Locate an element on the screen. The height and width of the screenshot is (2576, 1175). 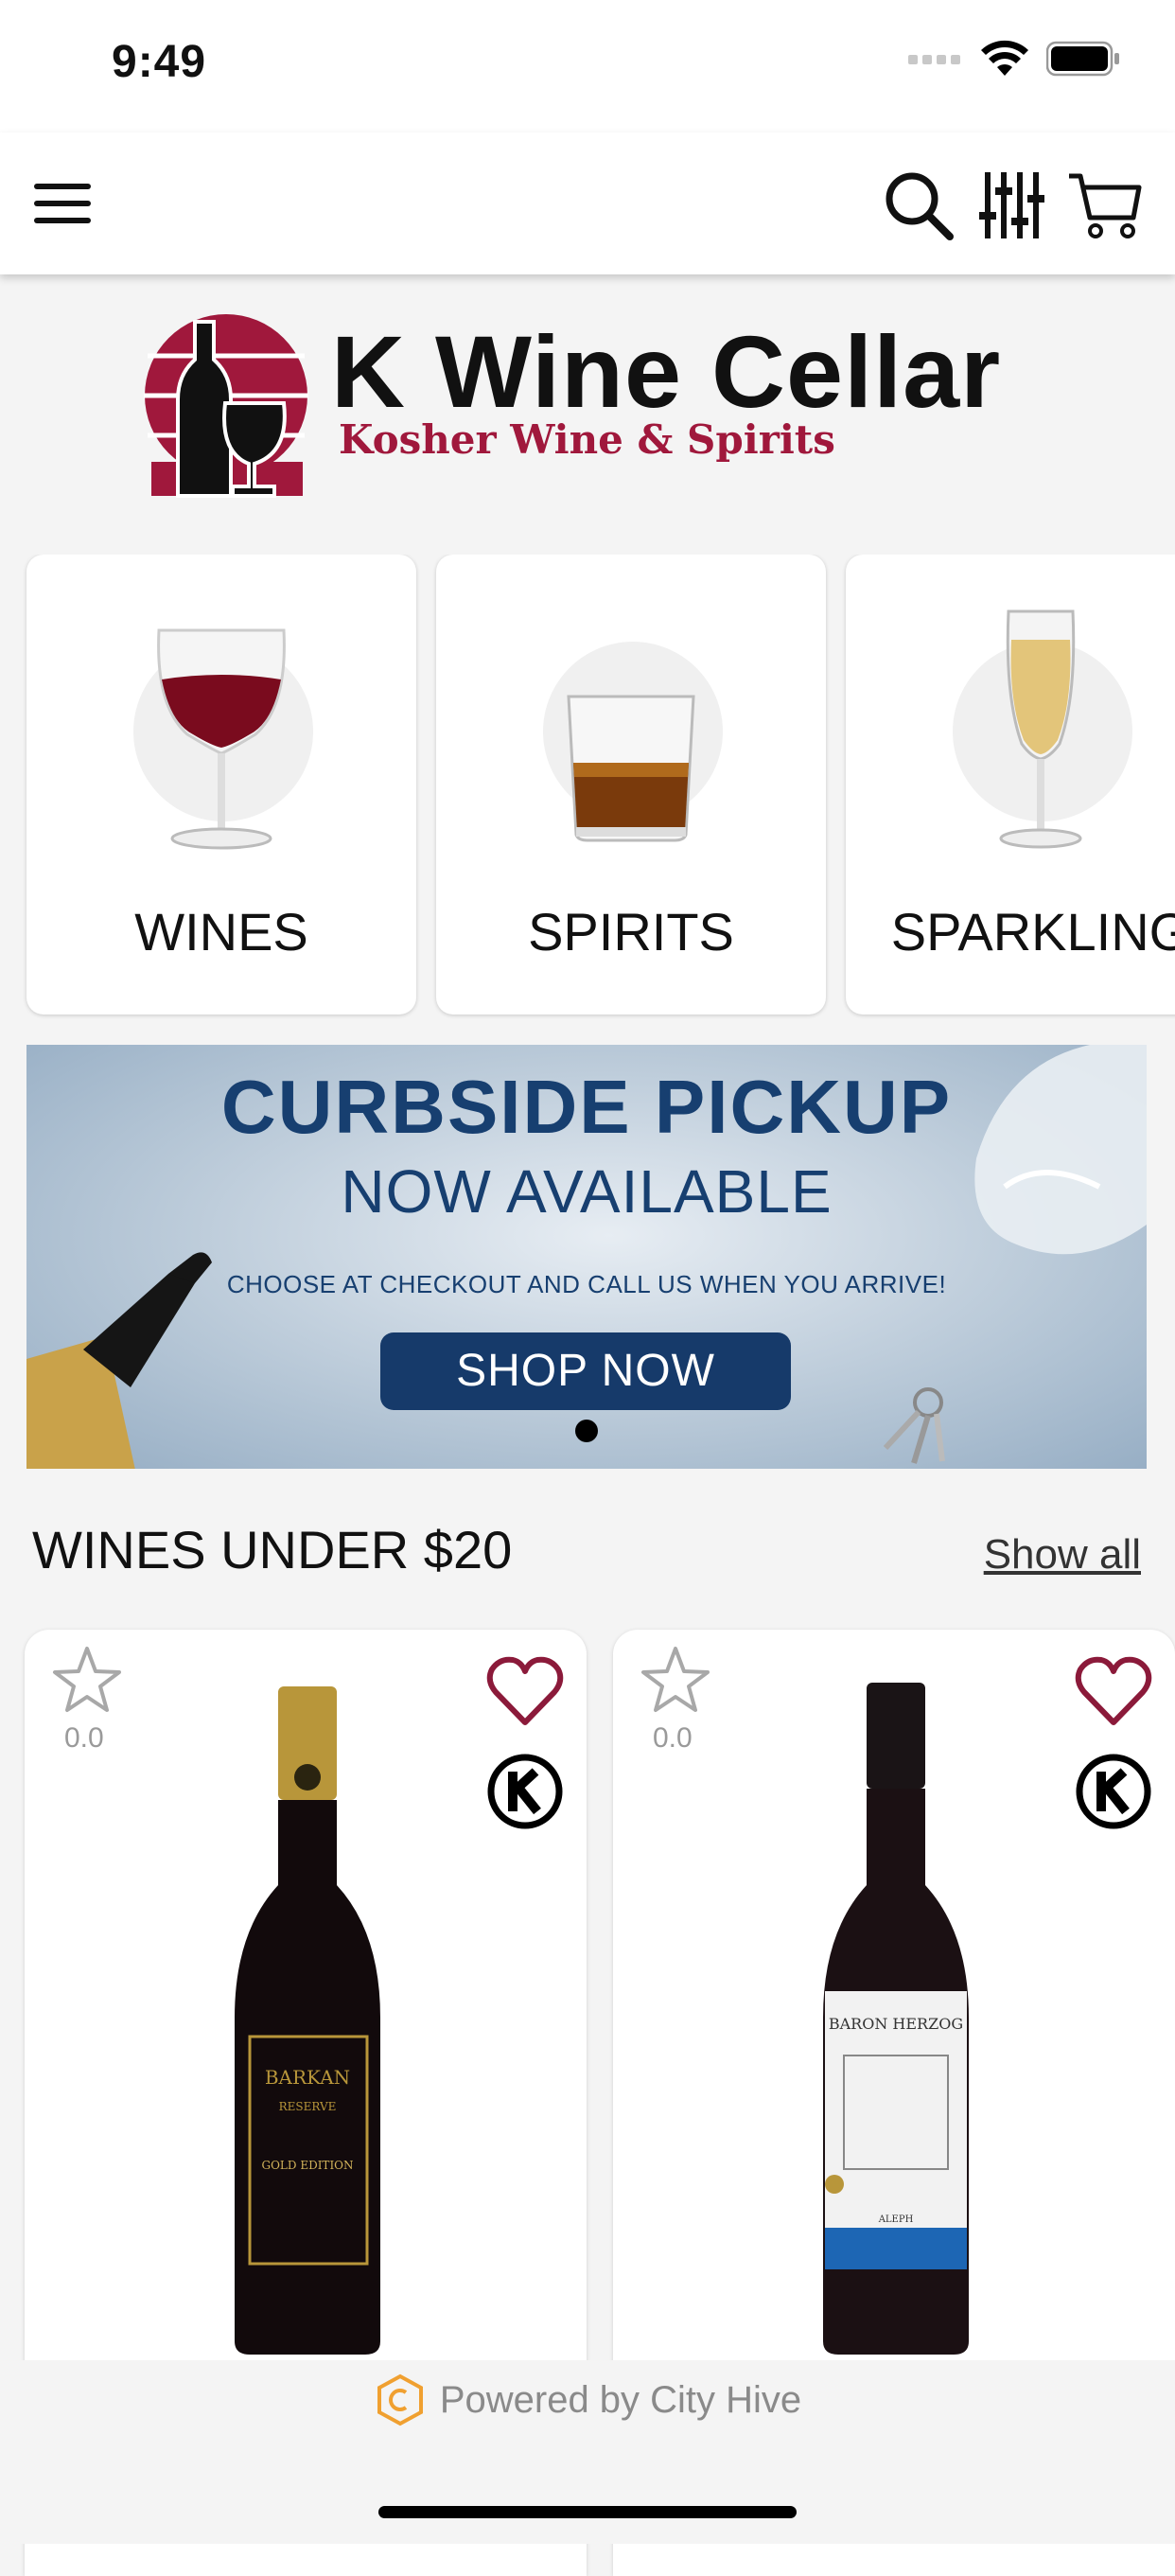
category-card-spirits: SPIRITS is located at coordinates (631, 785).